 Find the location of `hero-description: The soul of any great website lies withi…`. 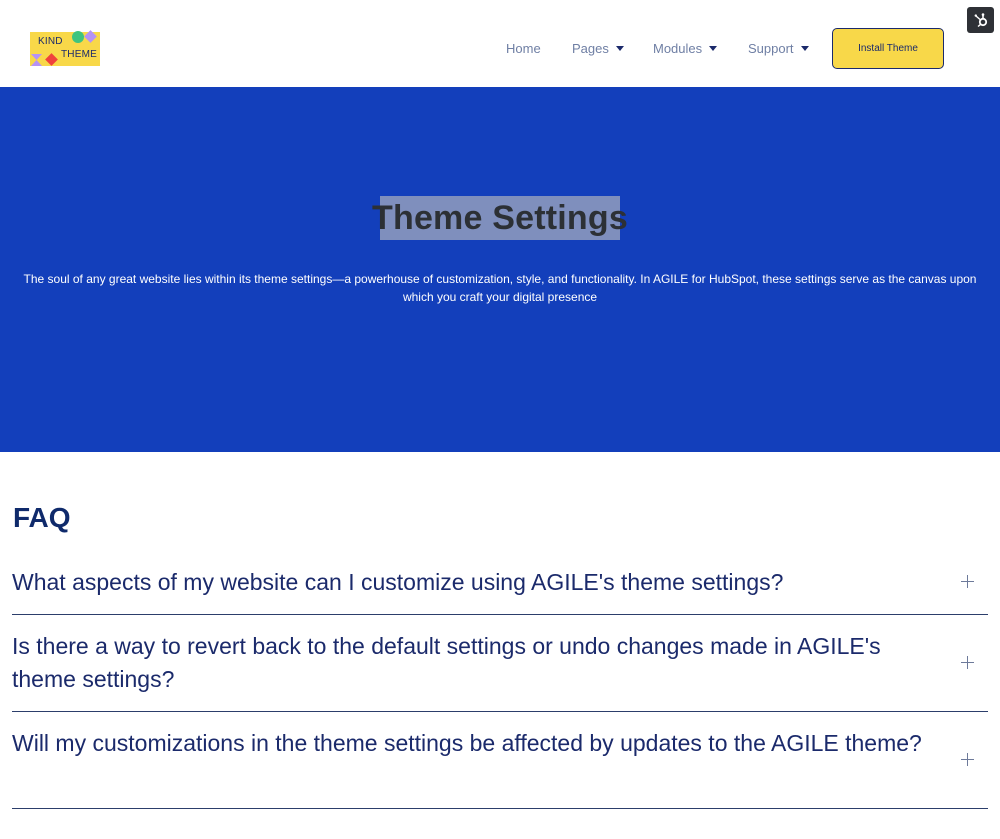

hero-description: The soul of any great website lies withi… is located at coordinates (500, 288).